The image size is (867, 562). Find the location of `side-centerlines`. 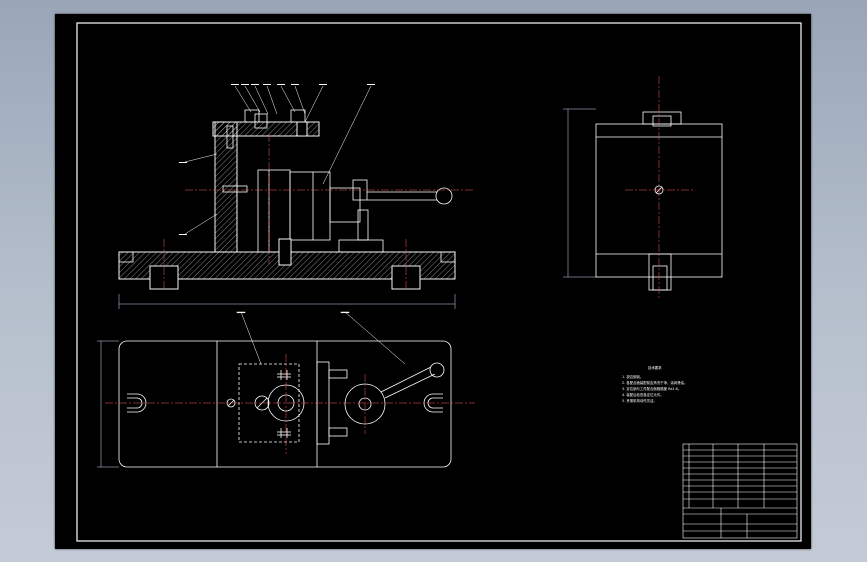

side-centerlines is located at coordinates (660, 187).